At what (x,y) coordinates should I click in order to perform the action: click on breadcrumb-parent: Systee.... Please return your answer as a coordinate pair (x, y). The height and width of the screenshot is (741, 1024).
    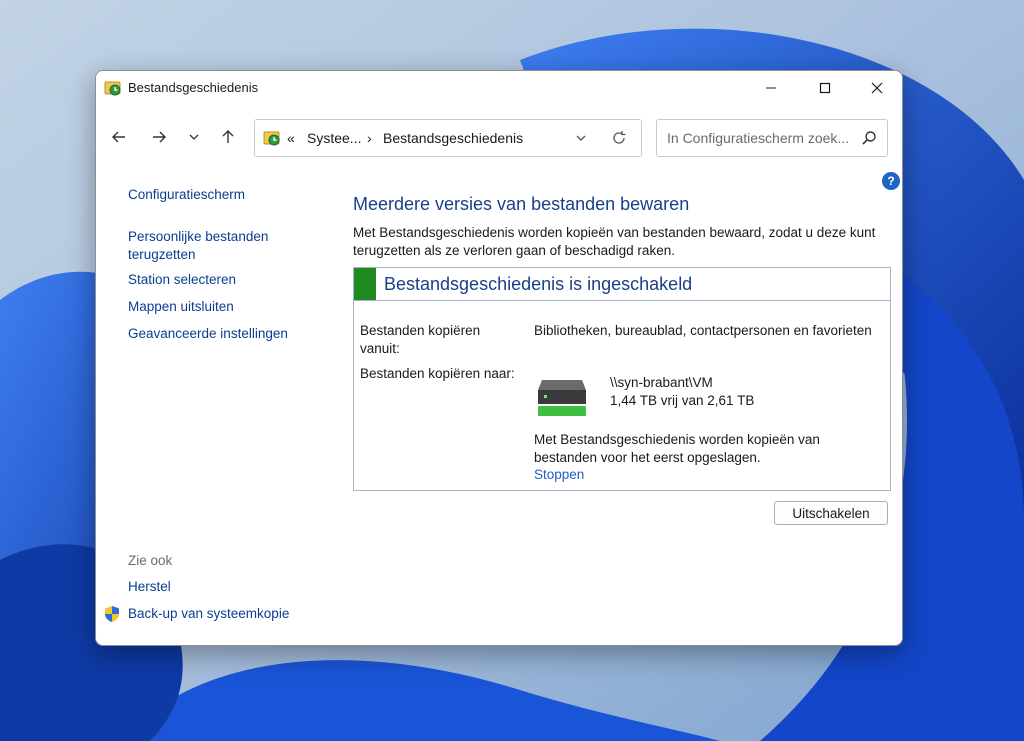
    Looking at the image, I should click on (334, 138).